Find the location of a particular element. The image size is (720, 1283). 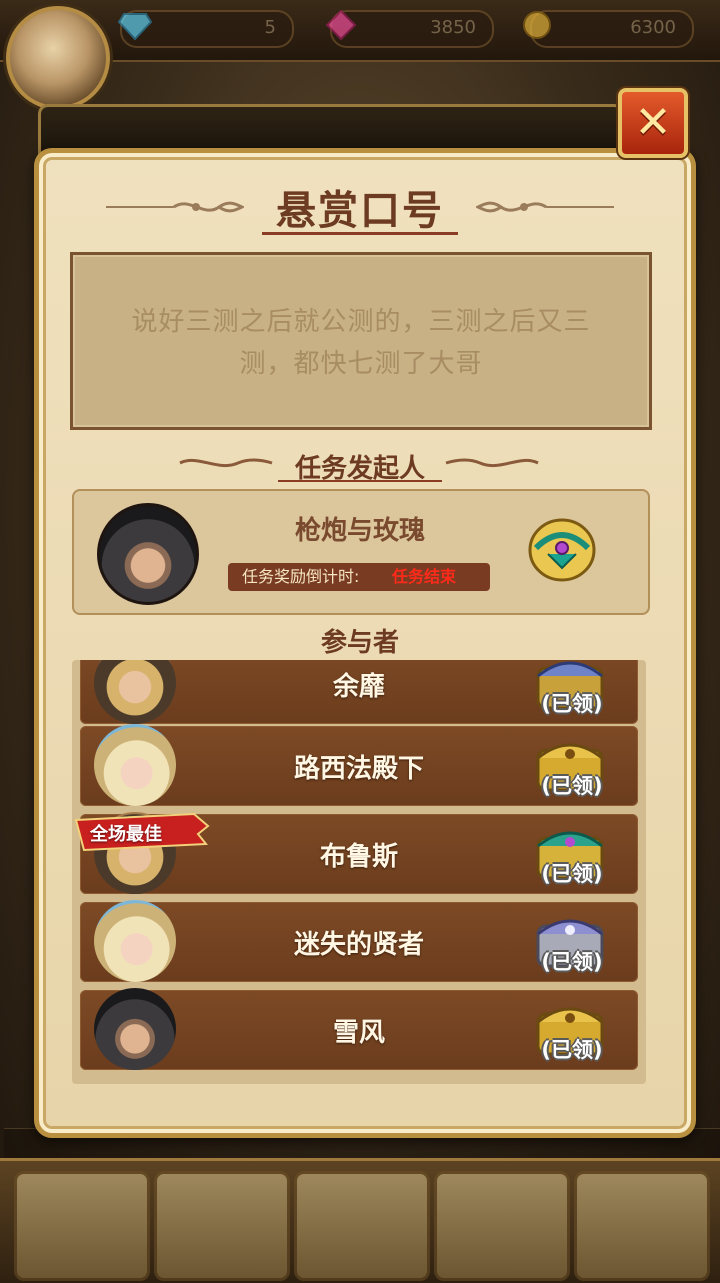

pink-gem-icon is located at coordinates (341, 25).